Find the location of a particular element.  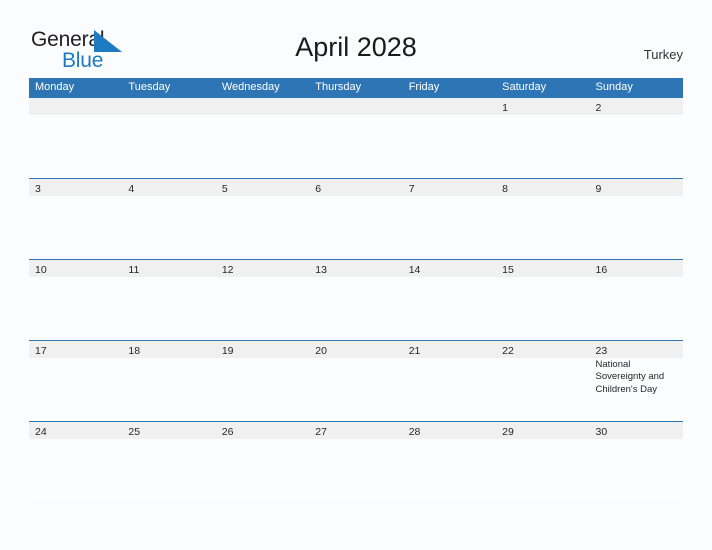

day-number: 24 is located at coordinates (41, 432).